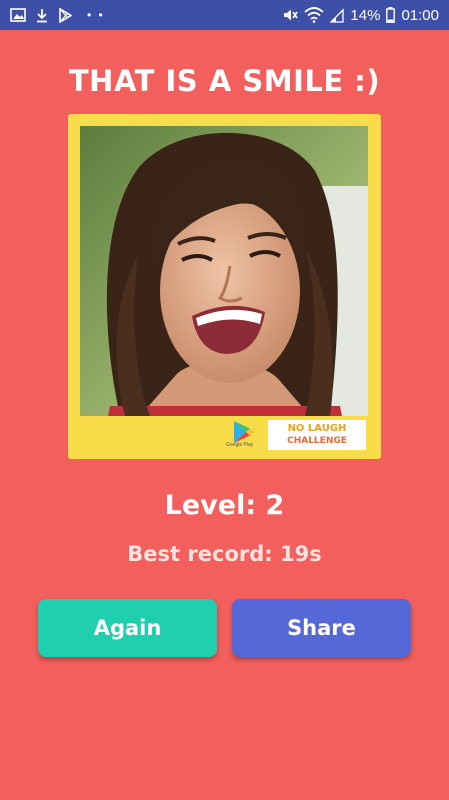 The width and height of the screenshot is (449, 800). I want to click on google-play-label: Google Play, so click(240, 445).